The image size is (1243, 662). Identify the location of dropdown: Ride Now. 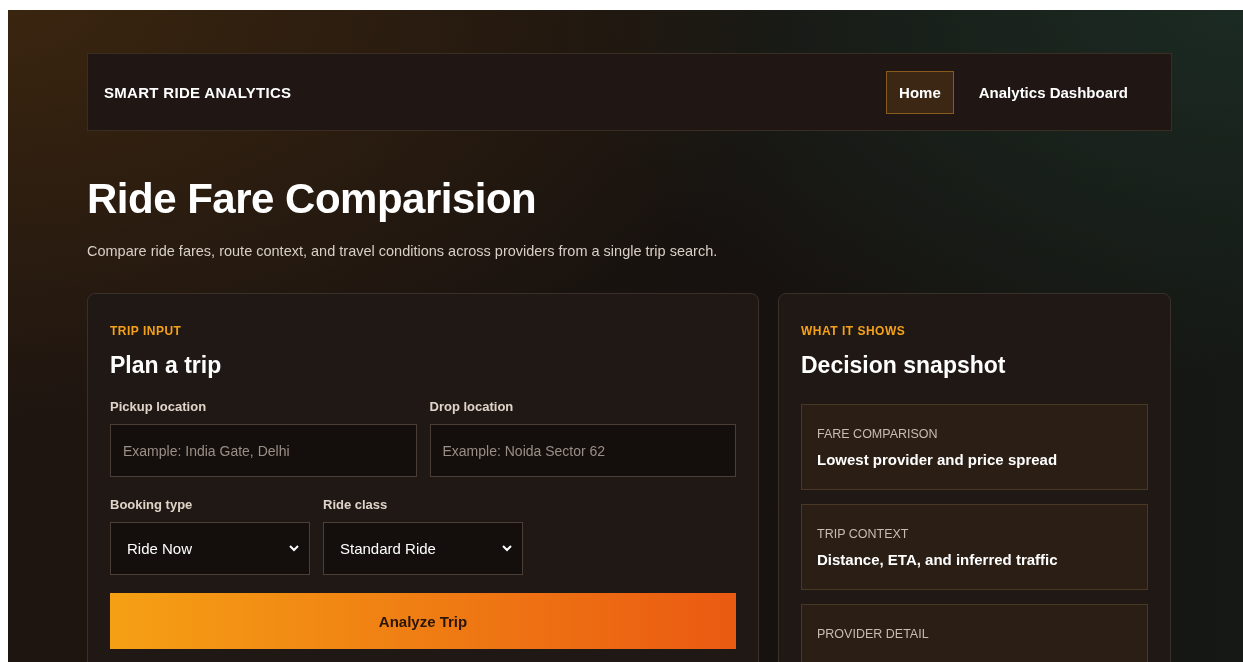
(210, 548).